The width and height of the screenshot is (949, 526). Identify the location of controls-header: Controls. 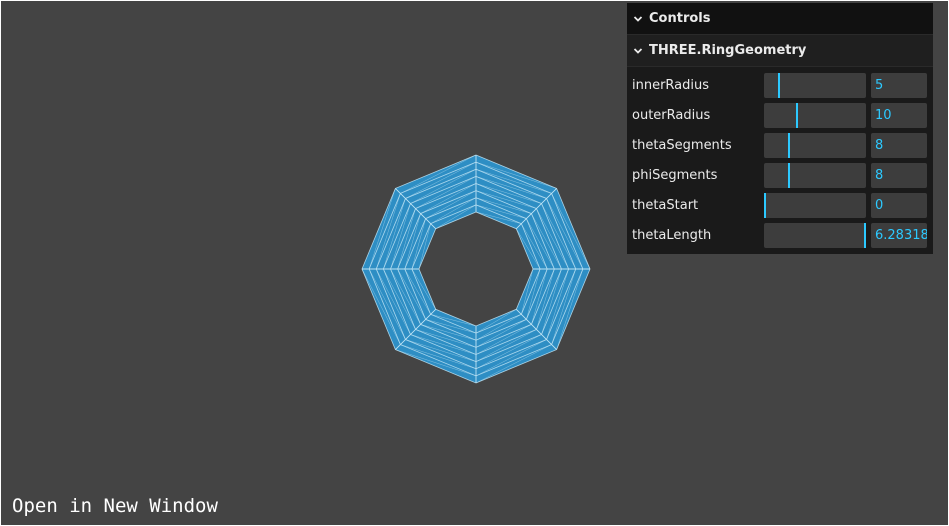
(780, 19).